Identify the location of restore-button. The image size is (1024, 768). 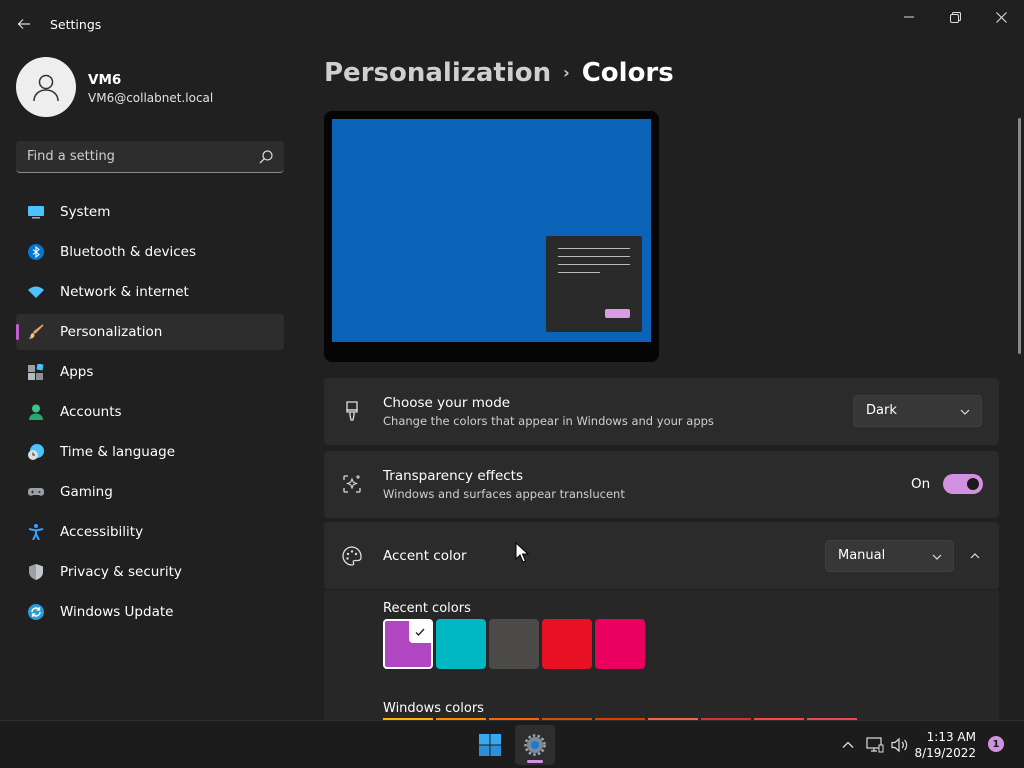
(955, 17).